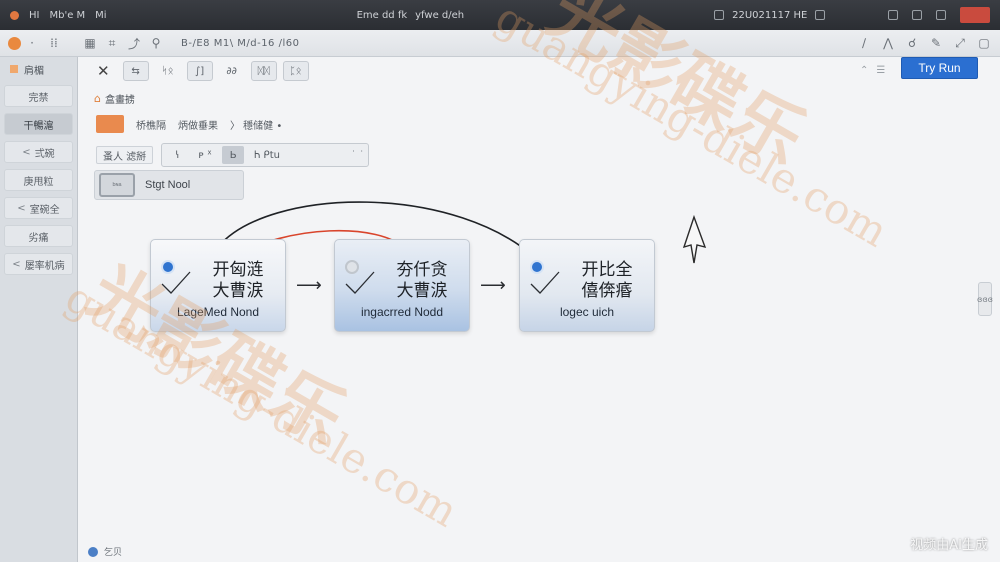 This screenshot has height=562, width=1000. What do you see at coordinates (156, 43) in the screenshot?
I see `pin-icon: ⚲` at bounding box center [156, 43].